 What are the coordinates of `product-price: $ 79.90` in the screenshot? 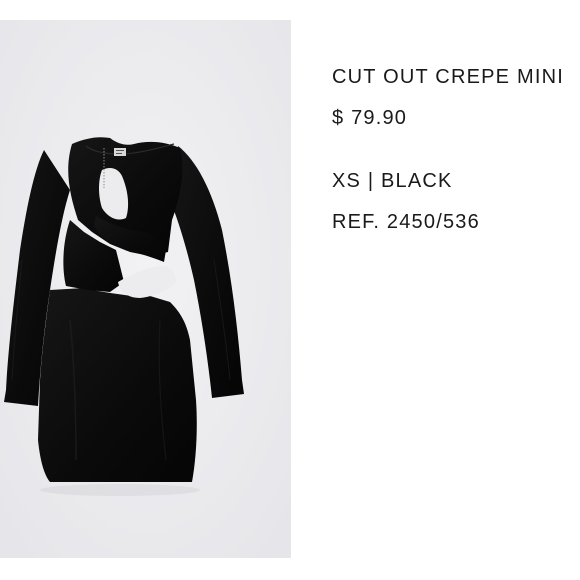 It's located at (370, 118).